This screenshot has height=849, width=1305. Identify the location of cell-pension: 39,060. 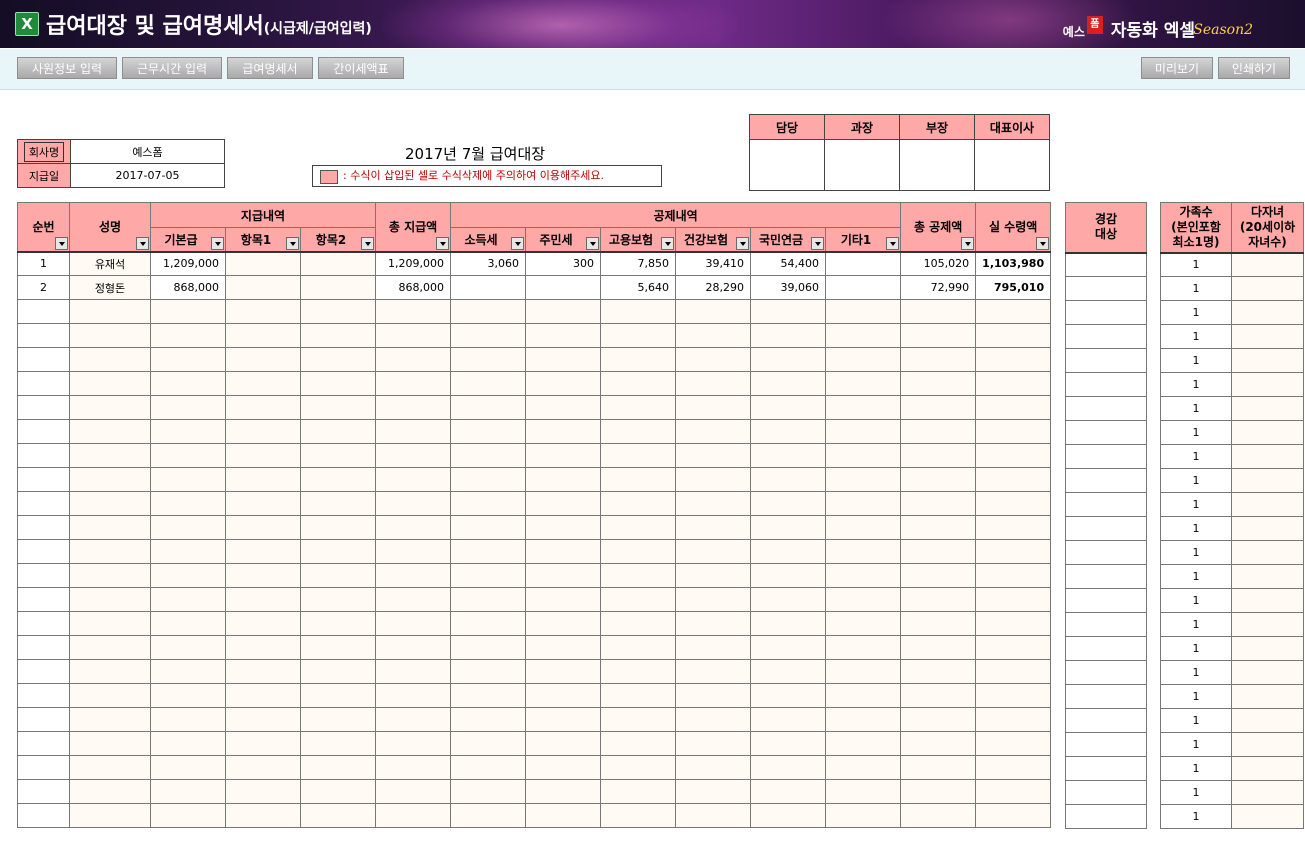
(788, 287).